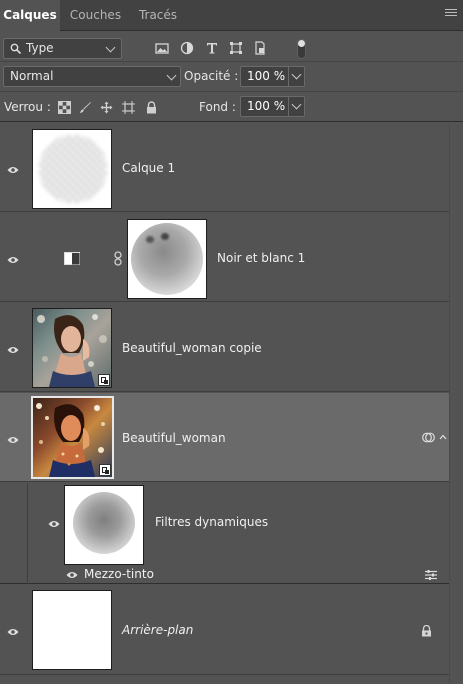  I want to click on layer-row-calque-1: Calque 1, so click(224, 167).